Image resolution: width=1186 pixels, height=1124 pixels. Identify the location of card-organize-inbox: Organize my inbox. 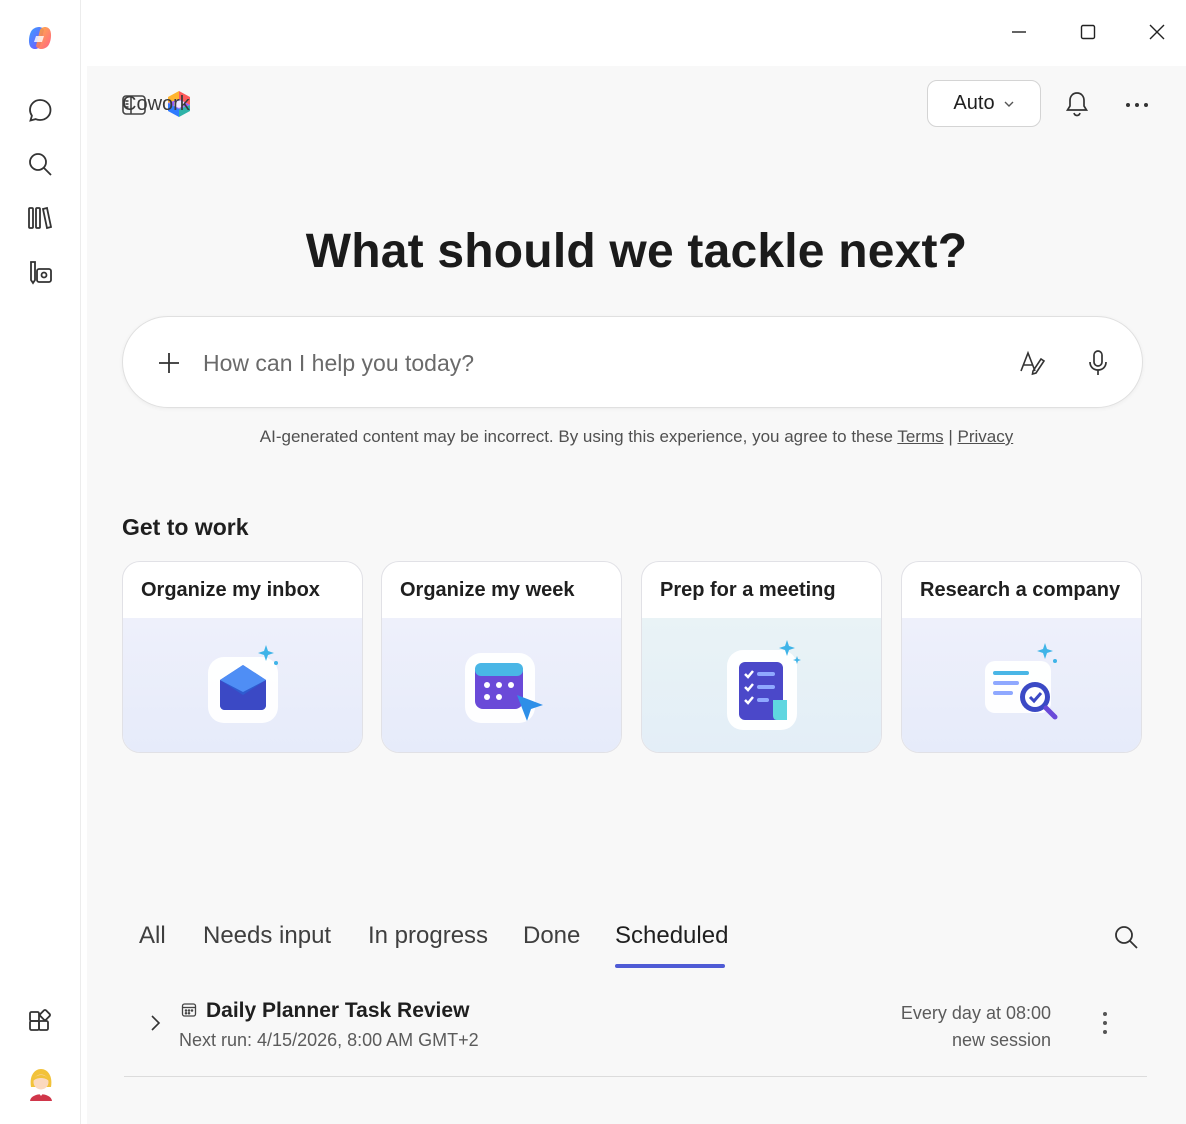
(242, 657).